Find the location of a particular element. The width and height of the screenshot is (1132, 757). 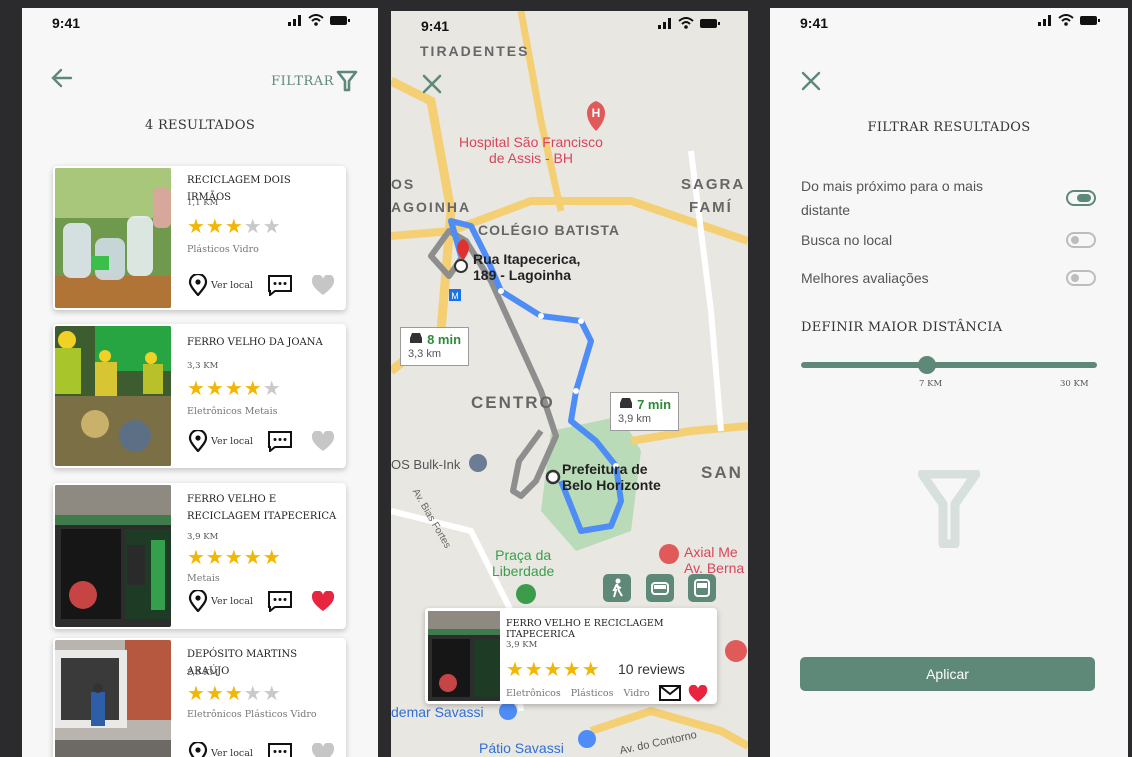

distance-max: 30 KM is located at coordinates (1074, 384).